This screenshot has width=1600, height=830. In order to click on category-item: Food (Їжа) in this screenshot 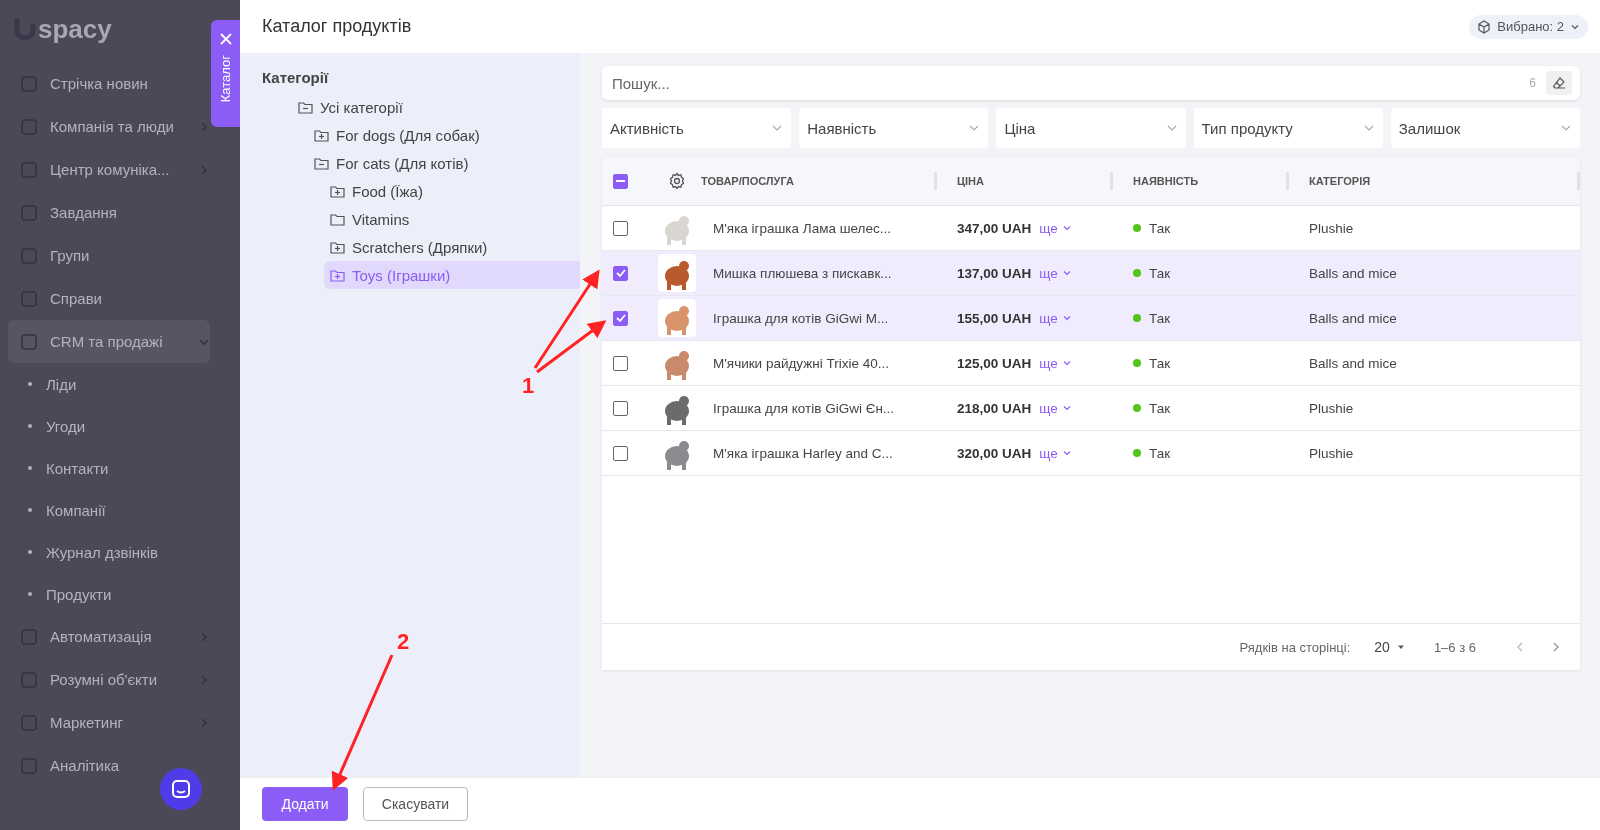, I will do `click(378, 191)`.